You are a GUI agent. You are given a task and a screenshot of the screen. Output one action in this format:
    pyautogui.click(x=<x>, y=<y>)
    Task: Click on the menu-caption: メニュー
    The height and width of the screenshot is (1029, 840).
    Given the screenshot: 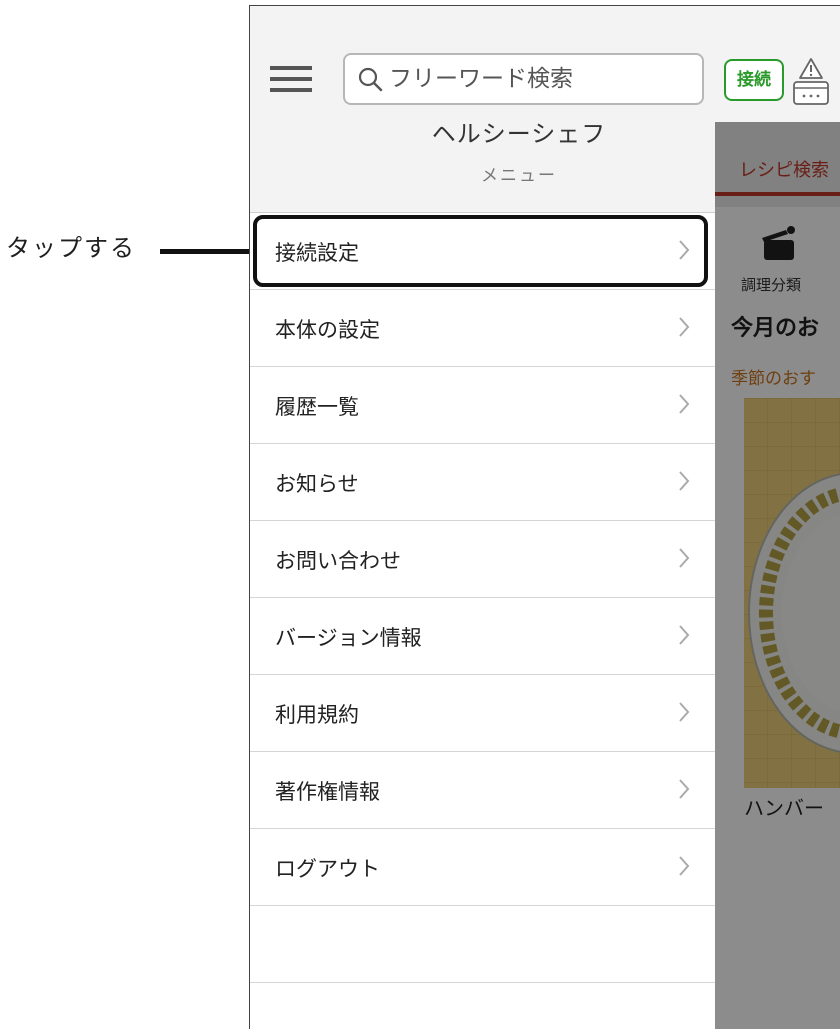 What is the action you would take?
    pyautogui.click(x=519, y=176)
    